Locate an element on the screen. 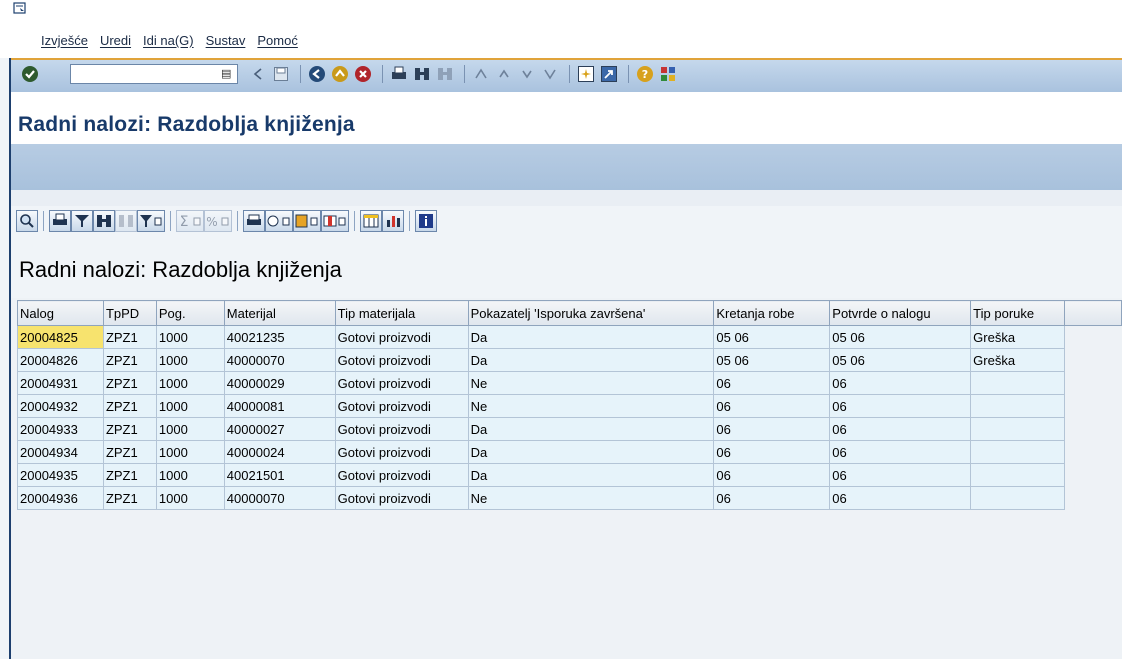  menu-uredi: Uredi is located at coordinates (115, 40).